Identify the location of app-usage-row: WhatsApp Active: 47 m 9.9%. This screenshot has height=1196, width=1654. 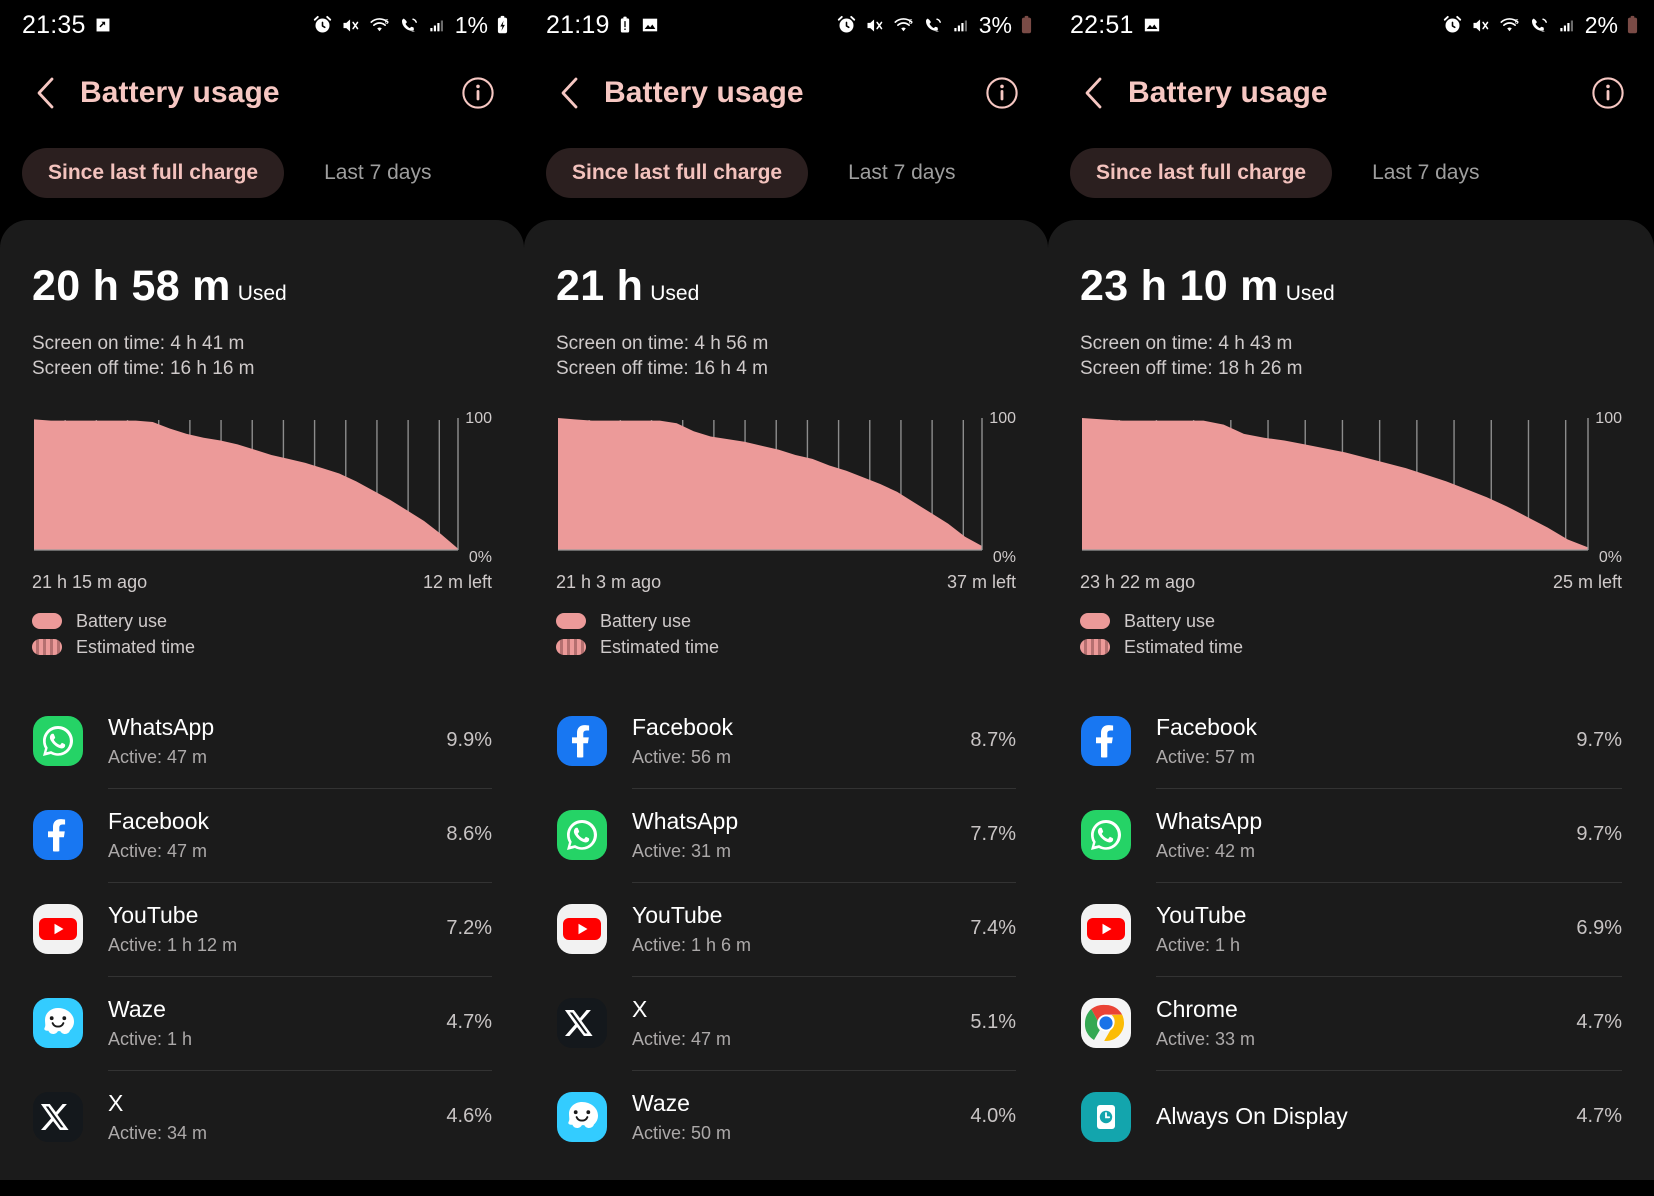
(262, 741).